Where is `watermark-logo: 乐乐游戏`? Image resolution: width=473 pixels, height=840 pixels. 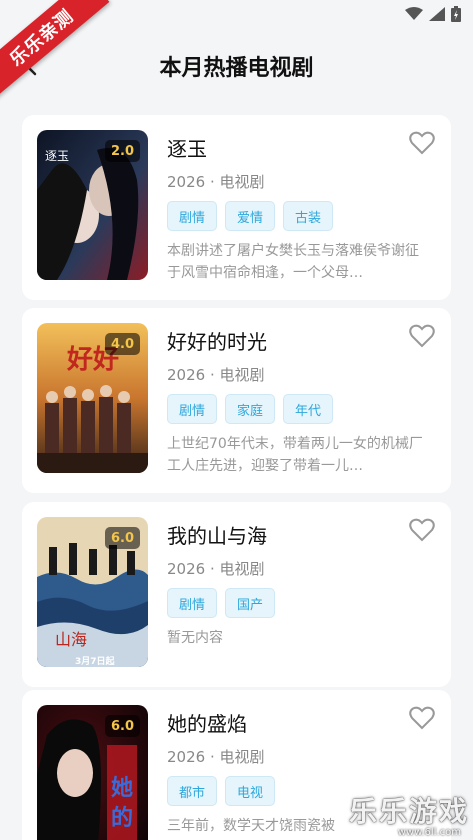
watermark-logo: 乐乐游戏 is located at coordinates (408, 811).